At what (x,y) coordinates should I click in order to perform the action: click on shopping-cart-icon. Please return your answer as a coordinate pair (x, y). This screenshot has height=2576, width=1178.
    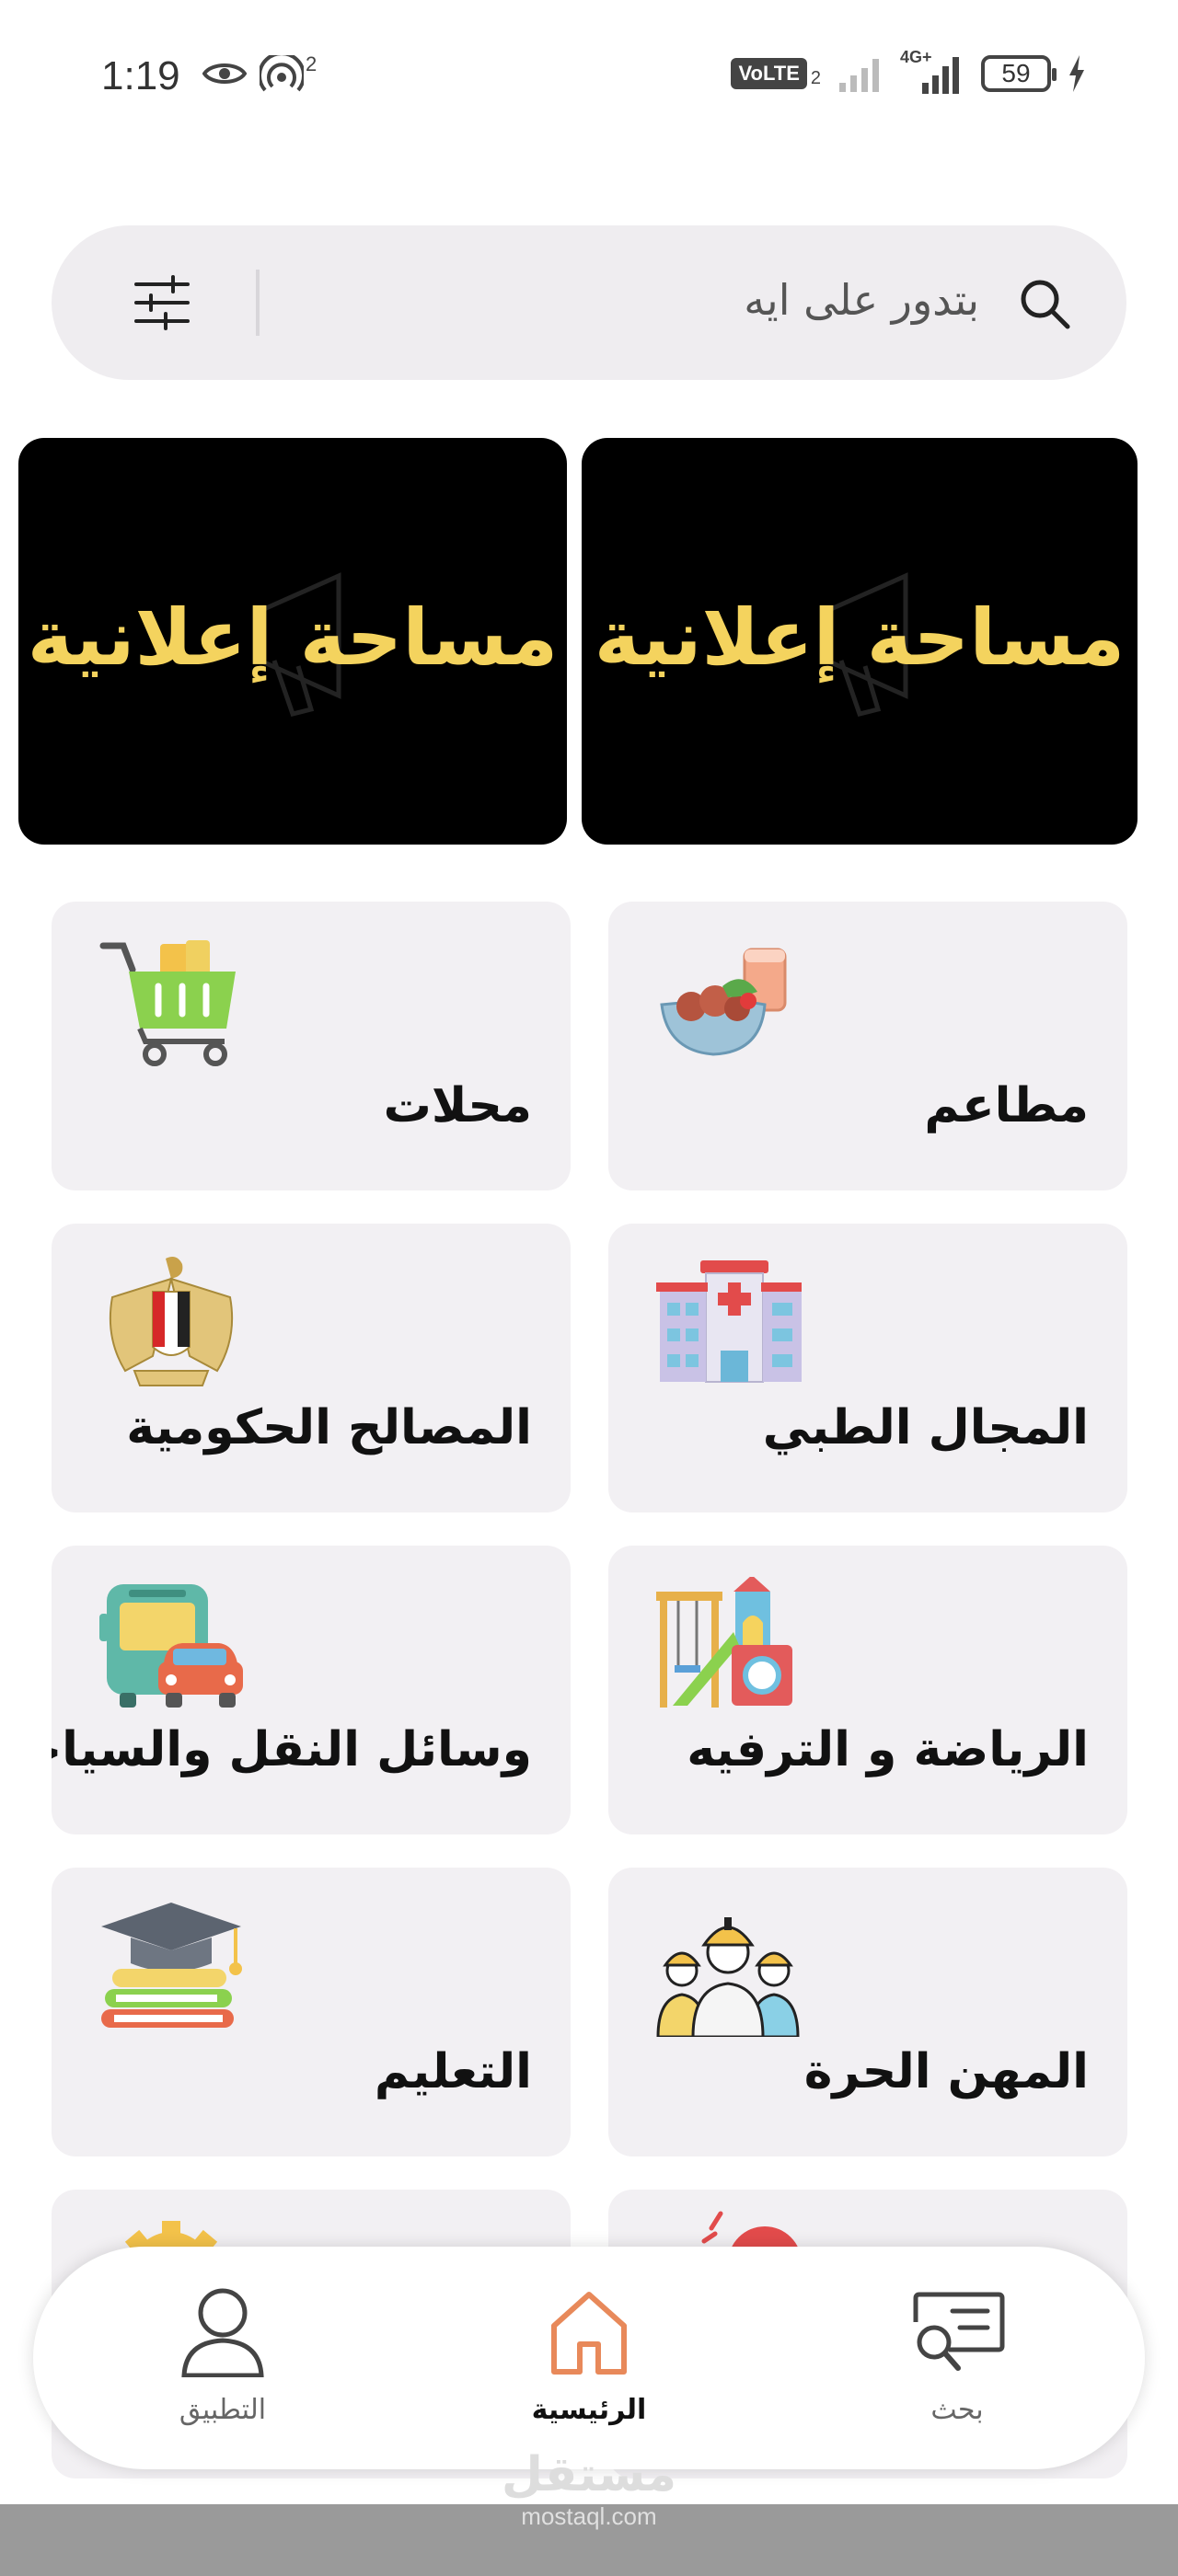
    Looking at the image, I should click on (167, 1003).